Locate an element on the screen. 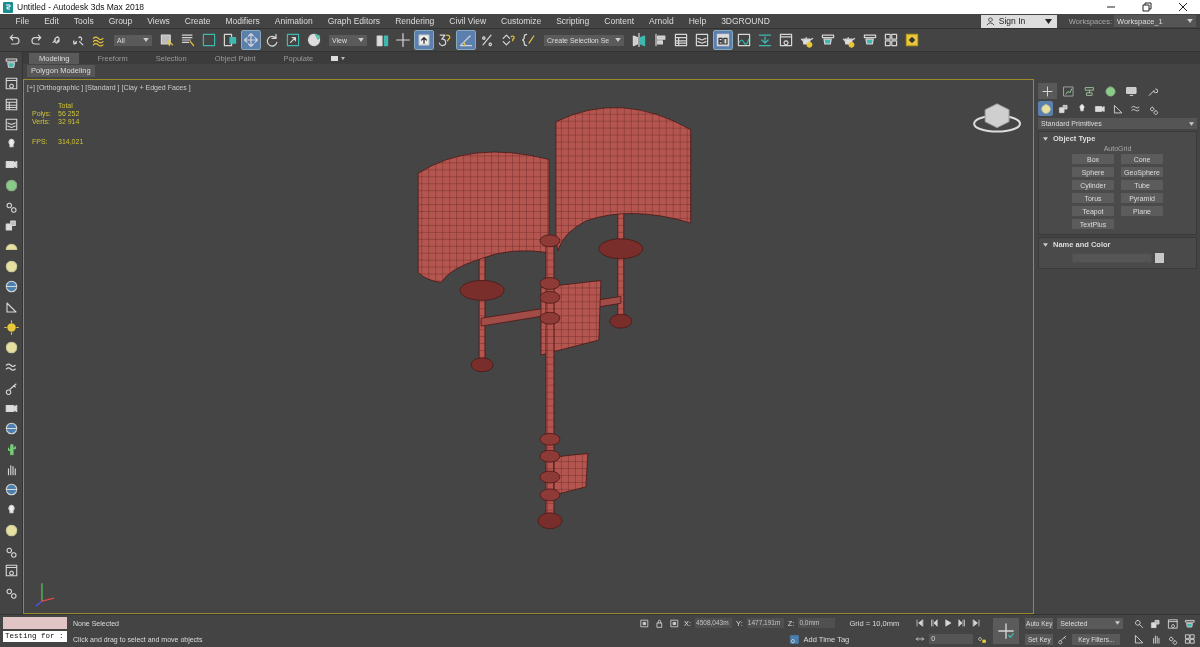 This screenshot has width=1200, height=647. shapes-icon is located at coordinates (1063, 108).